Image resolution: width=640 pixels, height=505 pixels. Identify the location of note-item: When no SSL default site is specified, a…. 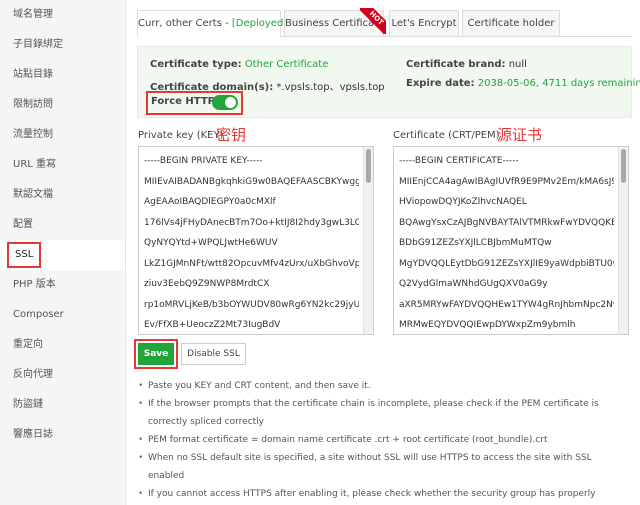
(383, 467).